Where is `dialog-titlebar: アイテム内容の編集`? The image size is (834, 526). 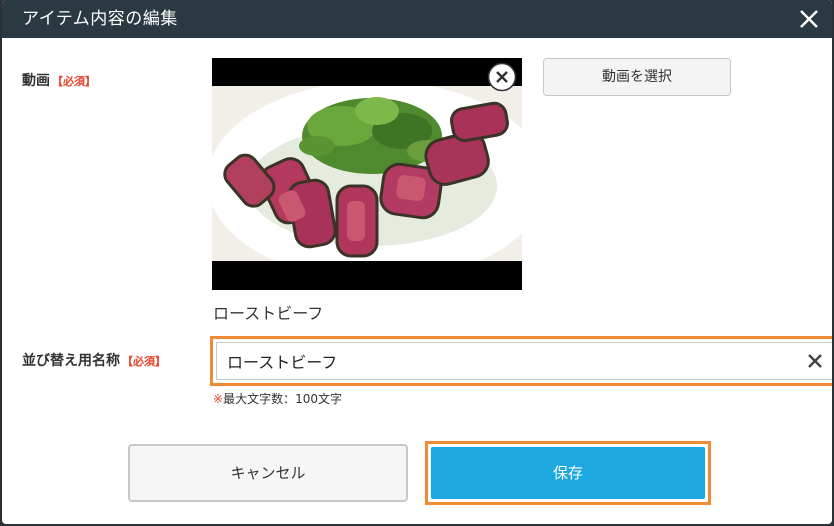 dialog-titlebar: アイテム内容の編集 is located at coordinates (417, 19).